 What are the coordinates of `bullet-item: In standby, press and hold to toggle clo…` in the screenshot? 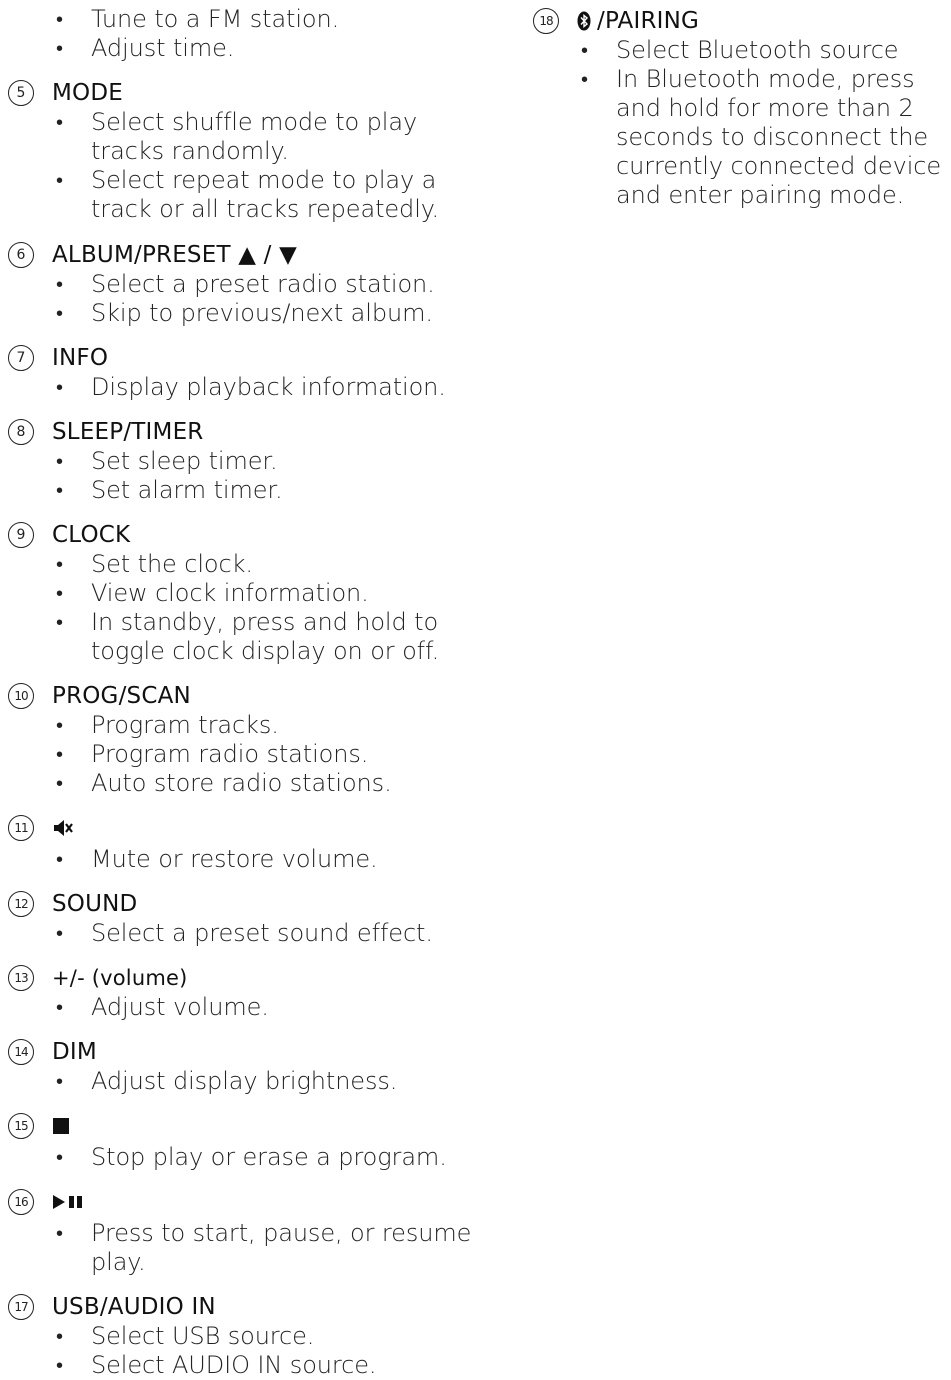 It's located at (243, 637).